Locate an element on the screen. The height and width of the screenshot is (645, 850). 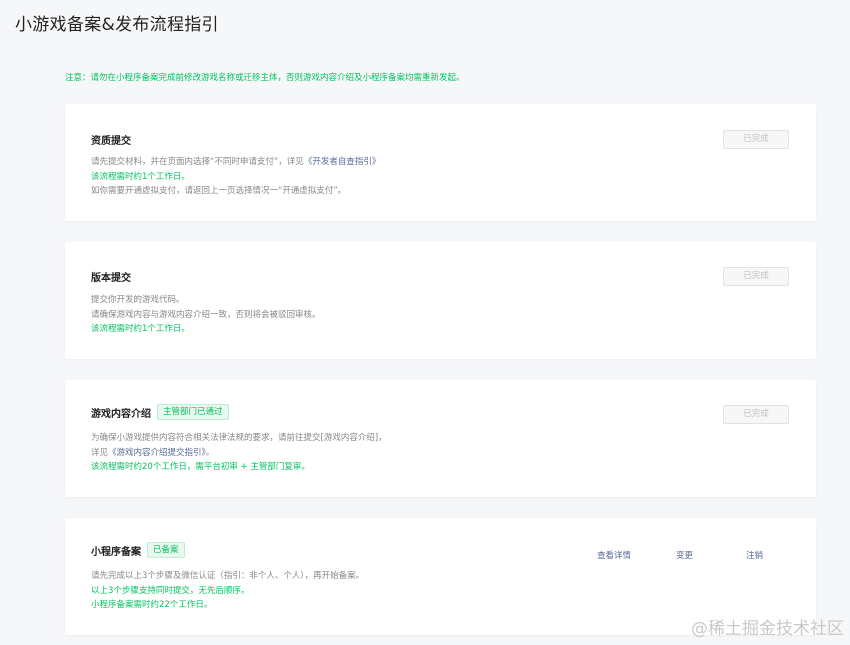
duration-text: 该流程需时约20个工作日，需平台初审 + 主管部门复审。 is located at coordinates (200, 467).